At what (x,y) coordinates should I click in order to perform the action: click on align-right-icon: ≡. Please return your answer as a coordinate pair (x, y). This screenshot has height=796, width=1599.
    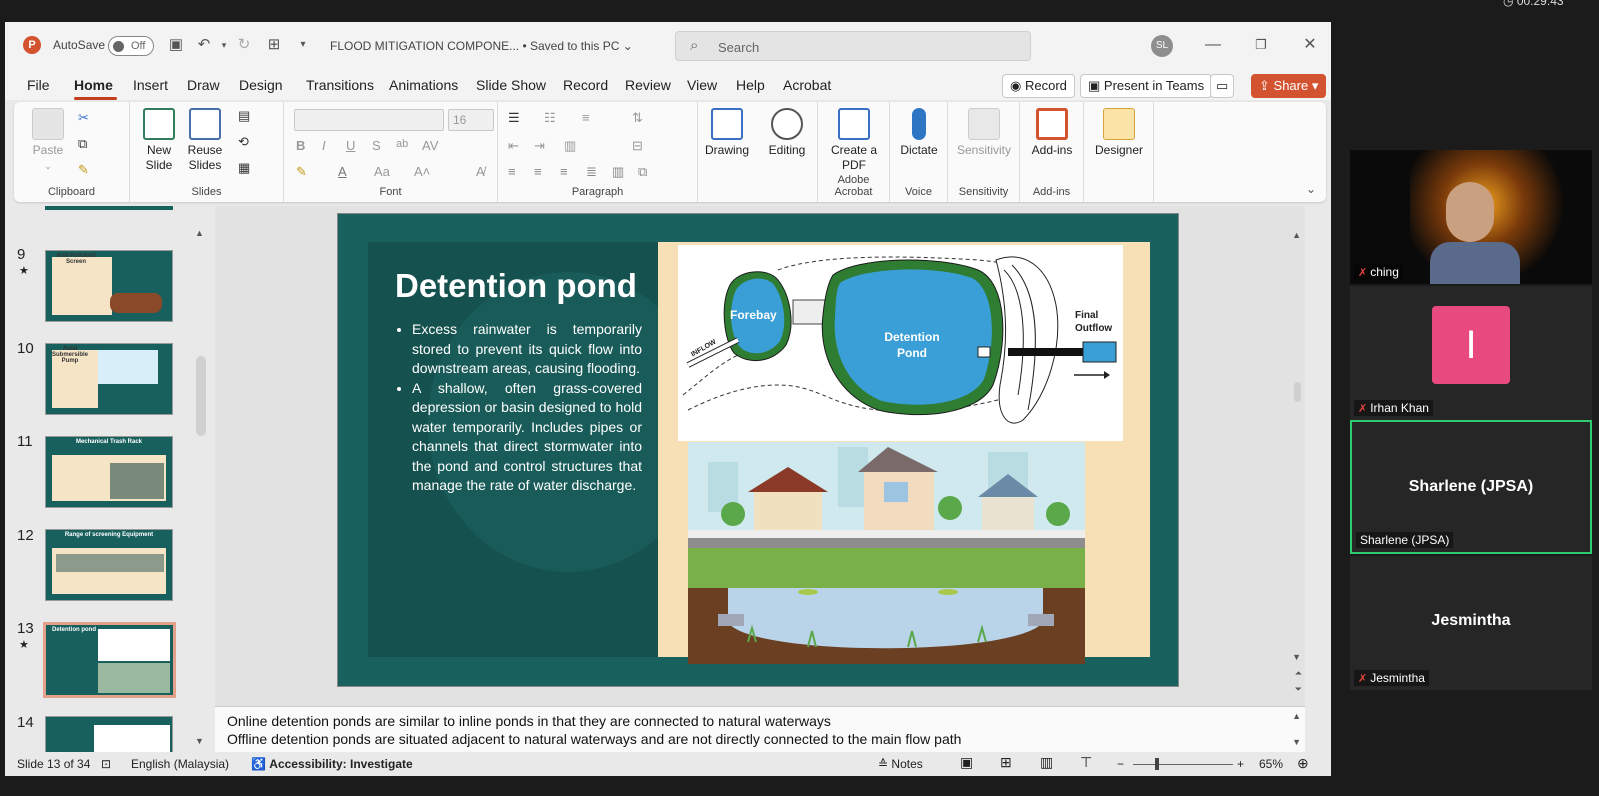
    Looking at the image, I should click on (564, 171).